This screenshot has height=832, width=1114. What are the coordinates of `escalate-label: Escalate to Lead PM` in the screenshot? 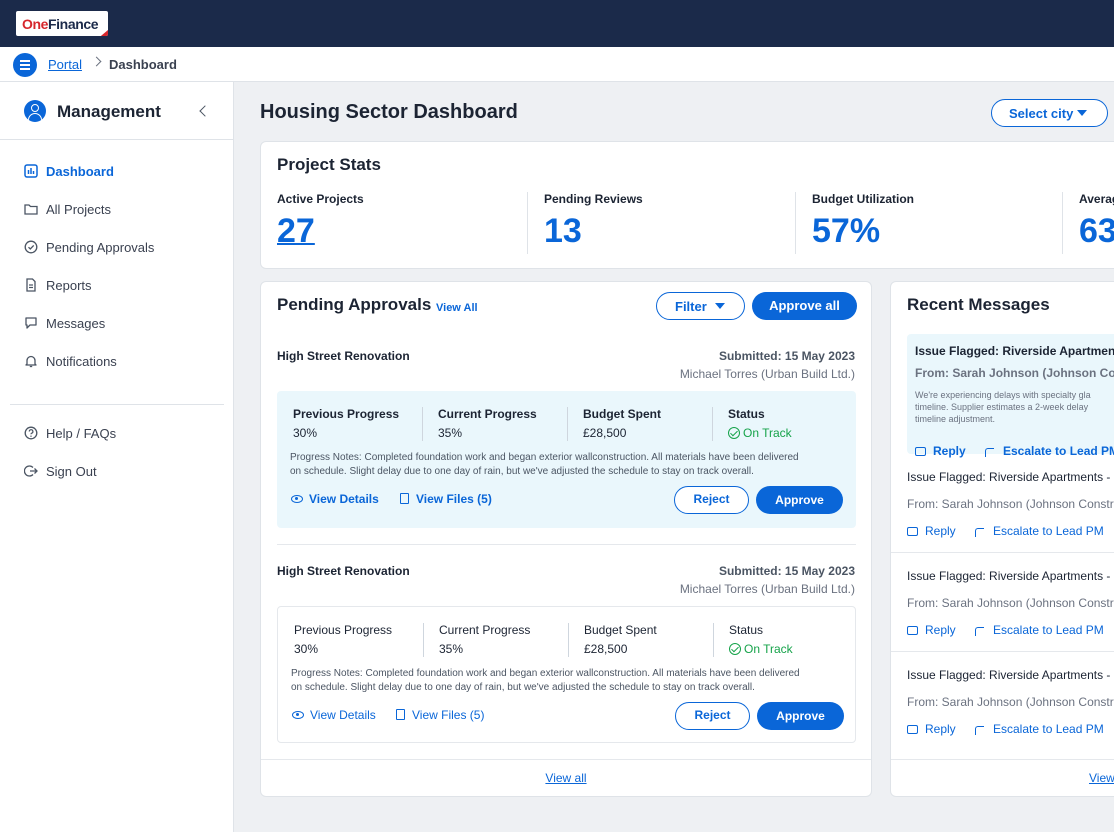 It's located at (1048, 531).